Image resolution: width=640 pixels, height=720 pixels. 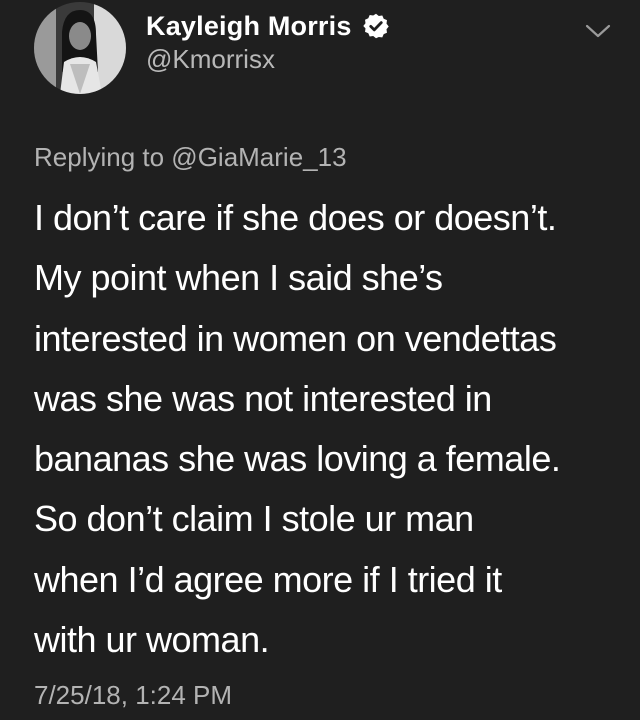 What do you see at coordinates (295, 217) in the screenshot?
I see `tweet-text-line: I don’t care if she does or doesn’t.` at bounding box center [295, 217].